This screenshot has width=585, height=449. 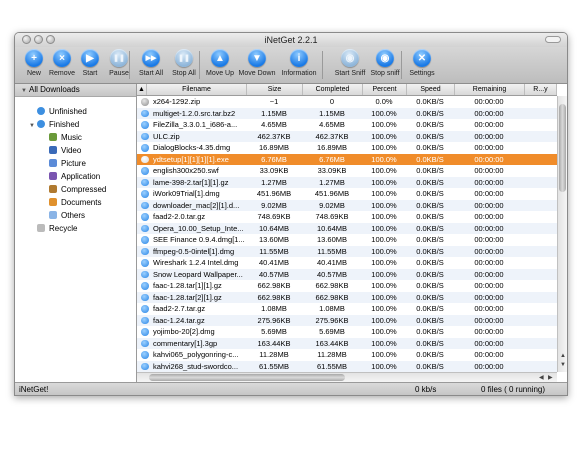 I want to click on move-up-label: Move Up, so click(x=219, y=73).